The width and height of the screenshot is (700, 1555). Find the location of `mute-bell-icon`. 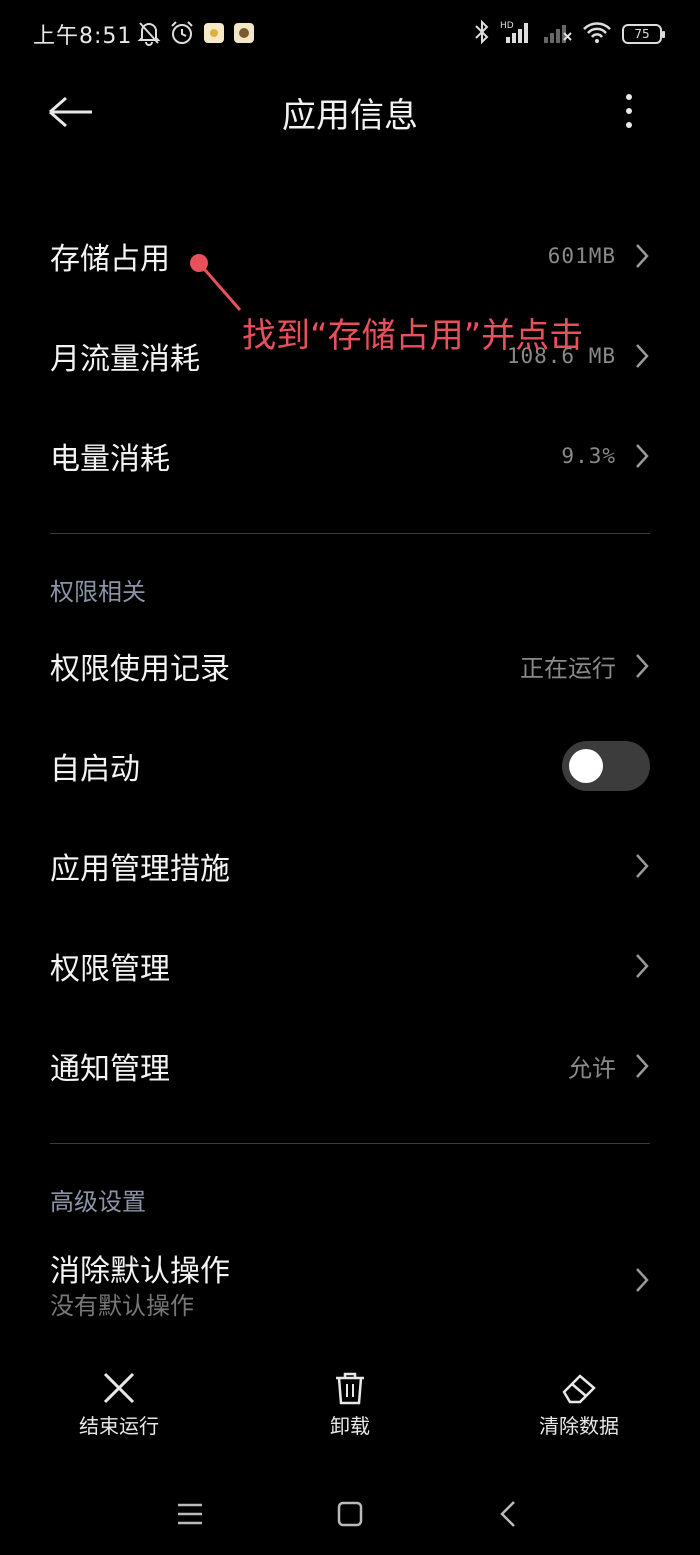

mute-bell-icon is located at coordinates (149, 35).